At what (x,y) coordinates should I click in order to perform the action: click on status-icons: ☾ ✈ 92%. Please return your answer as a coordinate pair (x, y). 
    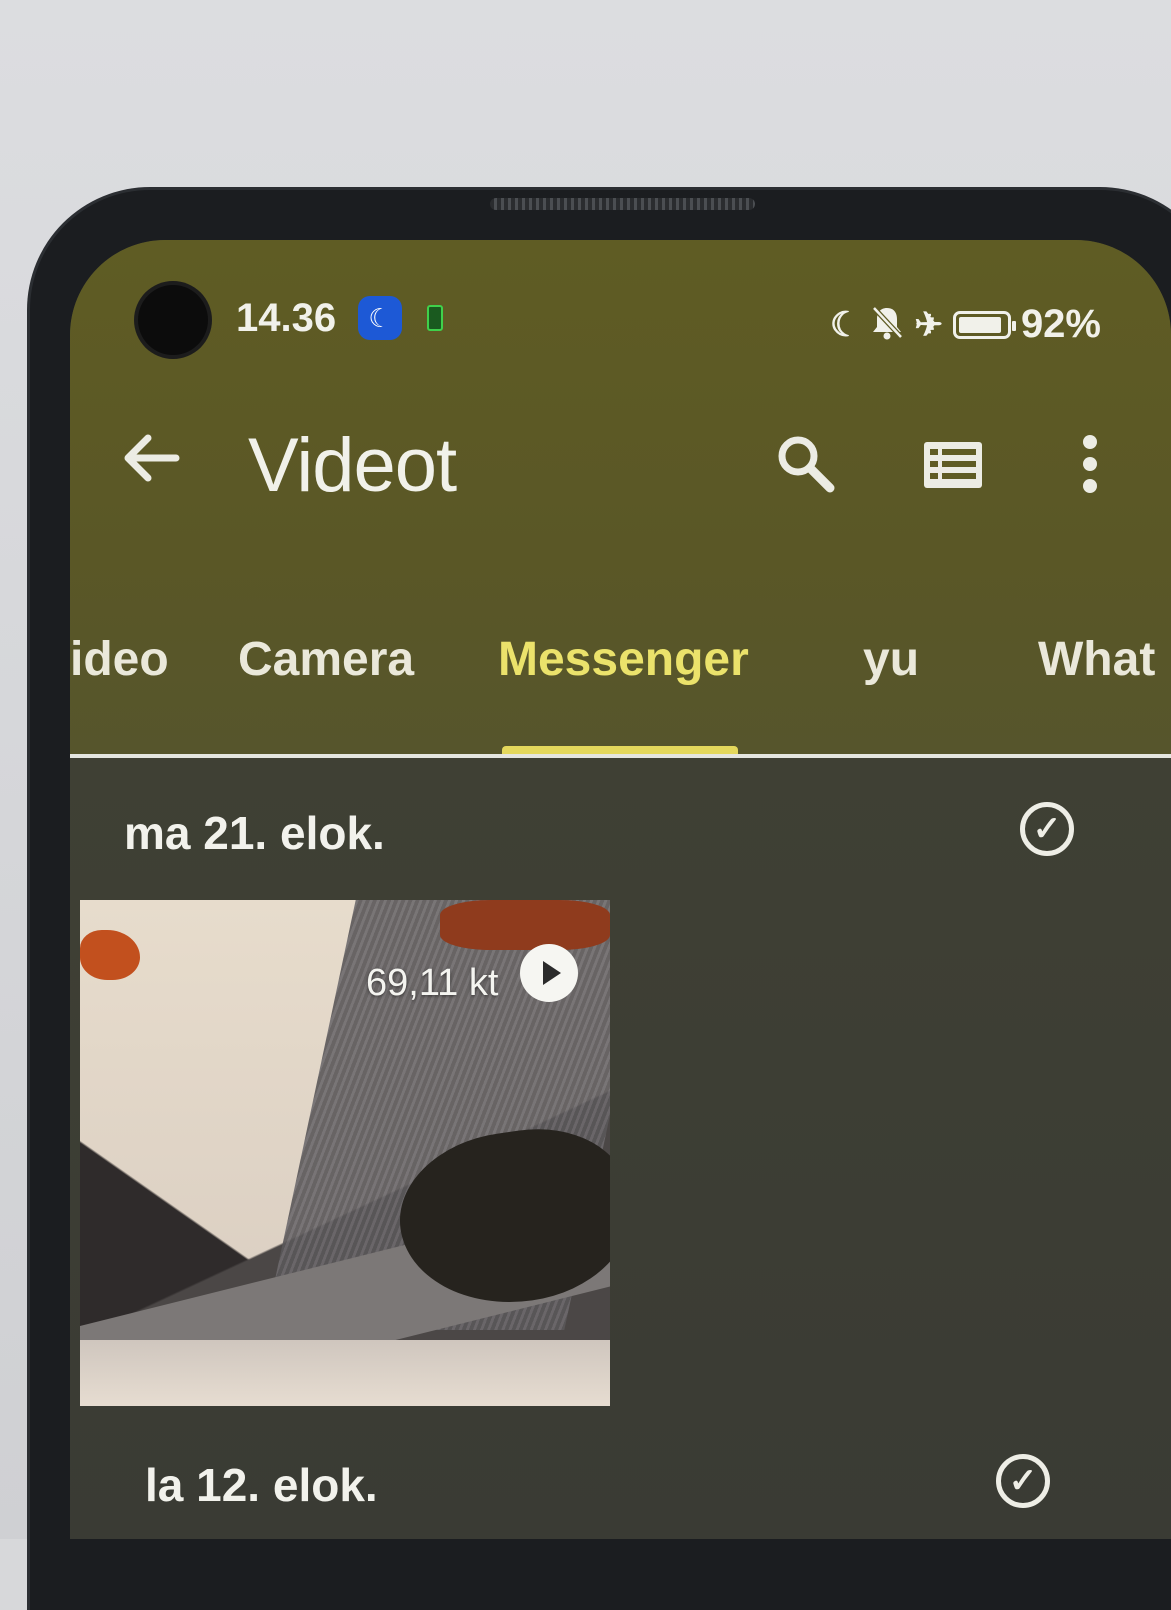
    Looking at the image, I should click on (965, 324).